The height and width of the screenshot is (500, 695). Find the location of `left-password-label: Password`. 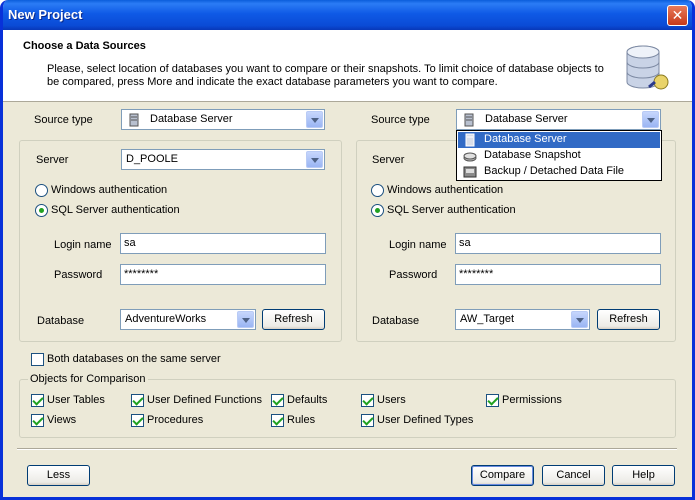

left-password-label: Password is located at coordinates (78, 275).